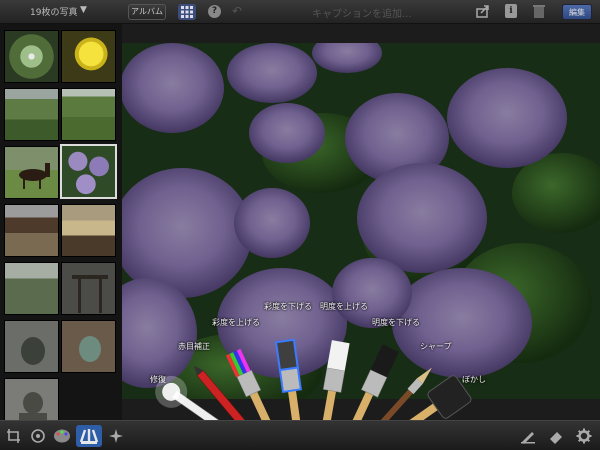 The width and height of the screenshot is (600, 450). What do you see at coordinates (116, 436) in the screenshot?
I see `effects-icon` at bounding box center [116, 436].